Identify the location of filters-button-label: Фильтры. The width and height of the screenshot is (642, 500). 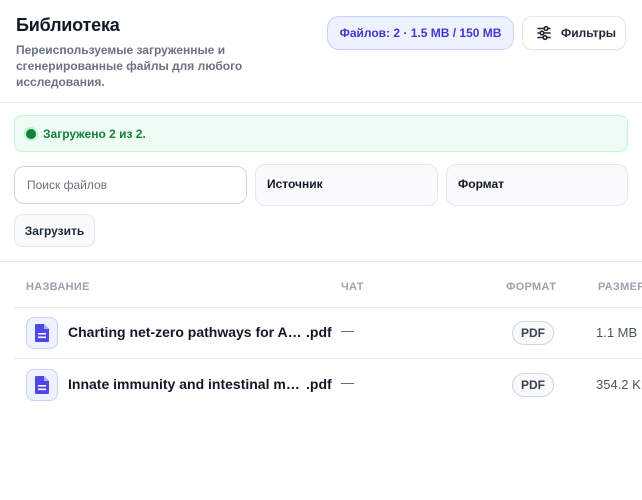
(589, 33).